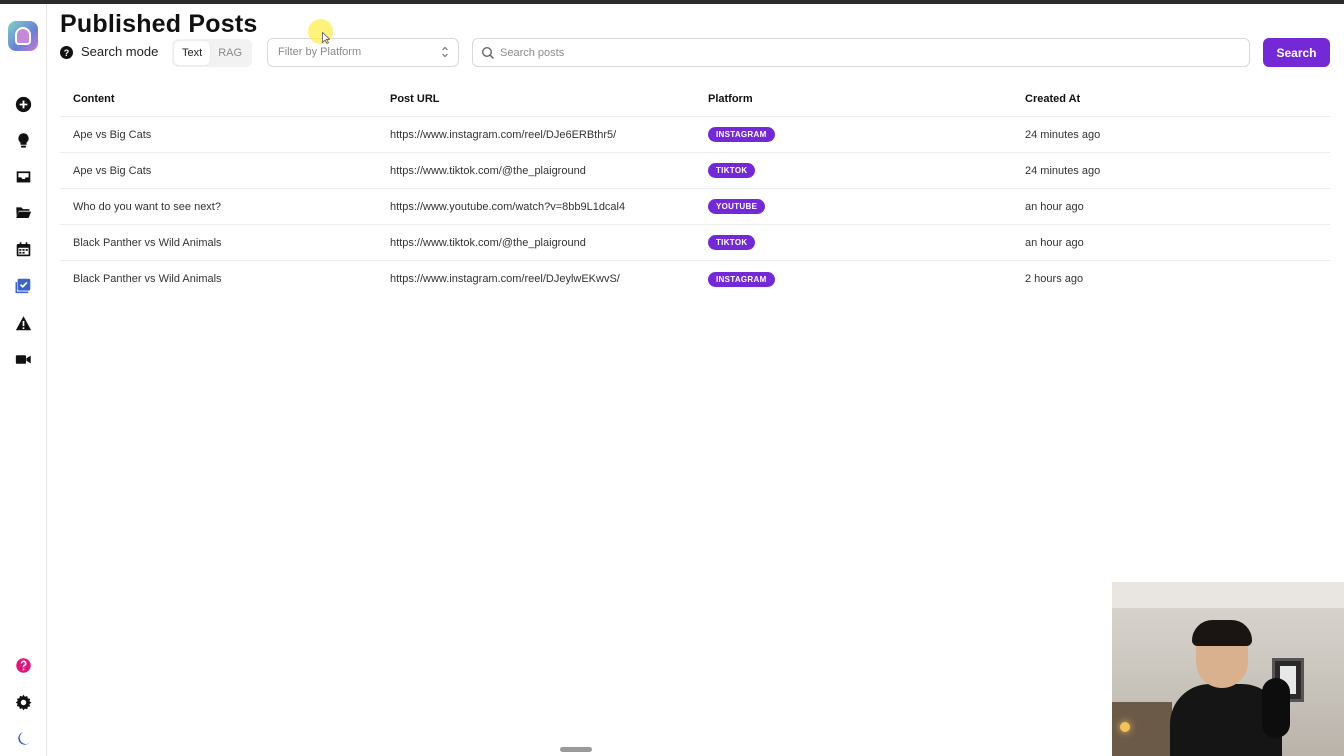 This screenshot has width=1344, height=756. Describe the element at coordinates (192, 53) in the screenshot. I see `mode-option-text: Text` at that location.